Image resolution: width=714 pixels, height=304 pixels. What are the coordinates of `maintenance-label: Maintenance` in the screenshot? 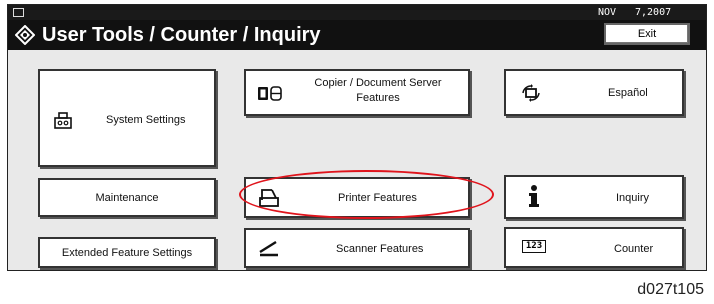 It's located at (127, 198).